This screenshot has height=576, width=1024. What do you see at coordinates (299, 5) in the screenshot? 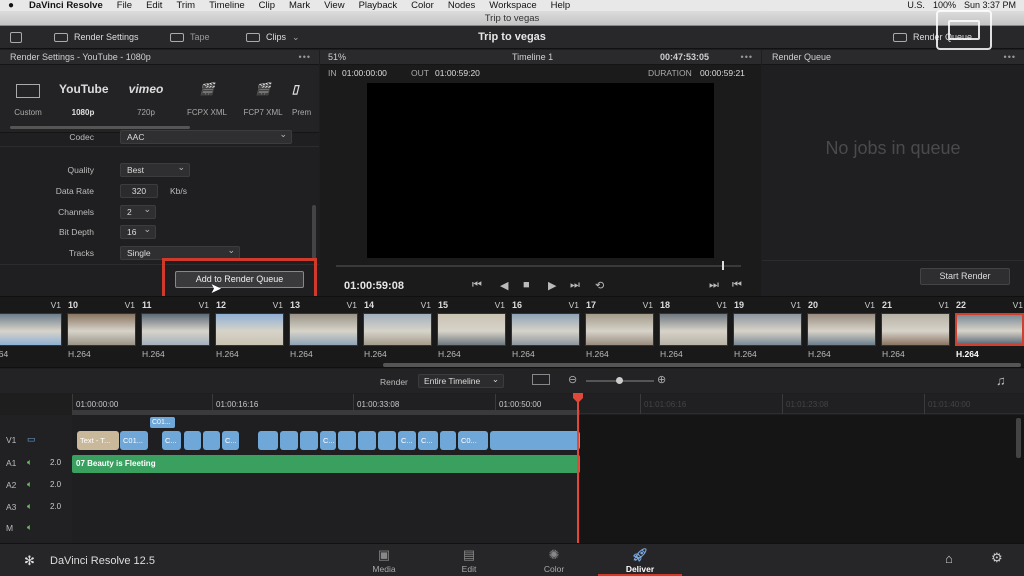
I see `menu-mark: Mark` at bounding box center [299, 5].